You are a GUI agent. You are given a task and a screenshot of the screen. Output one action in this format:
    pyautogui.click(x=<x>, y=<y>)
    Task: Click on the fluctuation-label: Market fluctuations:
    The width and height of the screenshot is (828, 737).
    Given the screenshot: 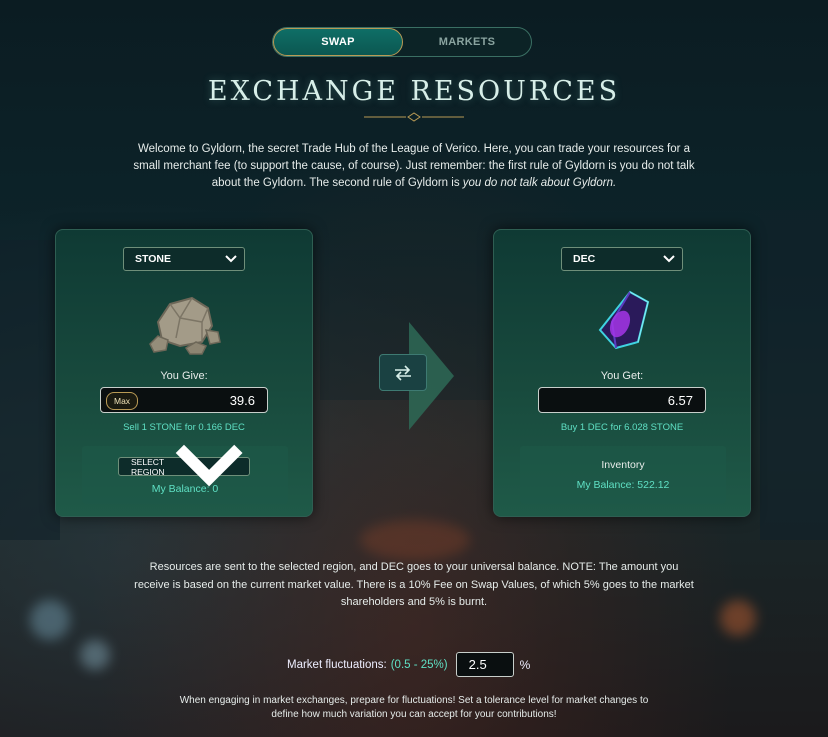 What is the action you would take?
    pyautogui.click(x=337, y=664)
    